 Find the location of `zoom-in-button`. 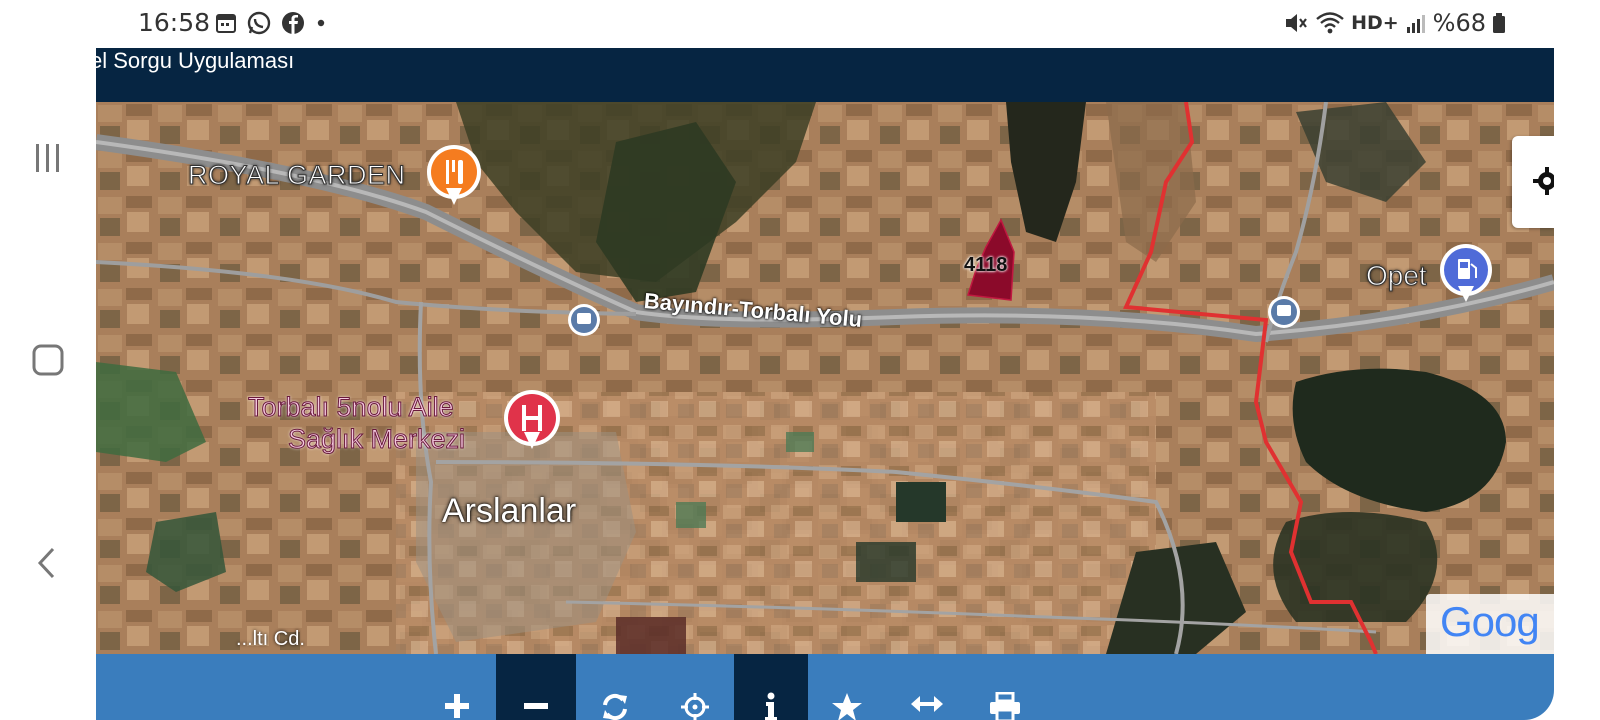

zoom-in-button is located at coordinates (457, 687).